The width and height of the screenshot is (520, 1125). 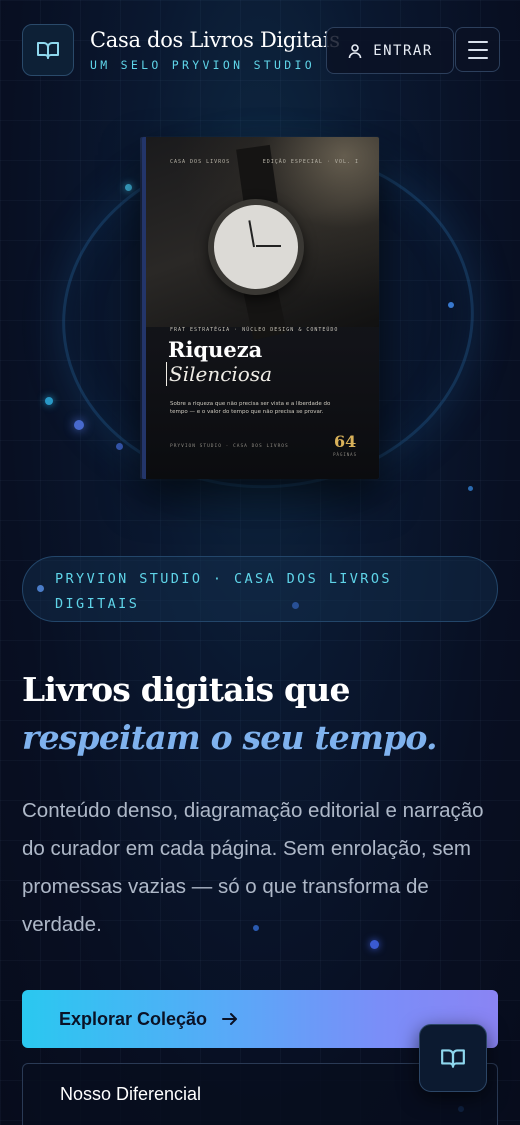 What do you see at coordinates (131, 1094) in the screenshot?
I see `our-differential-label: Nosso Diferencial` at bounding box center [131, 1094].